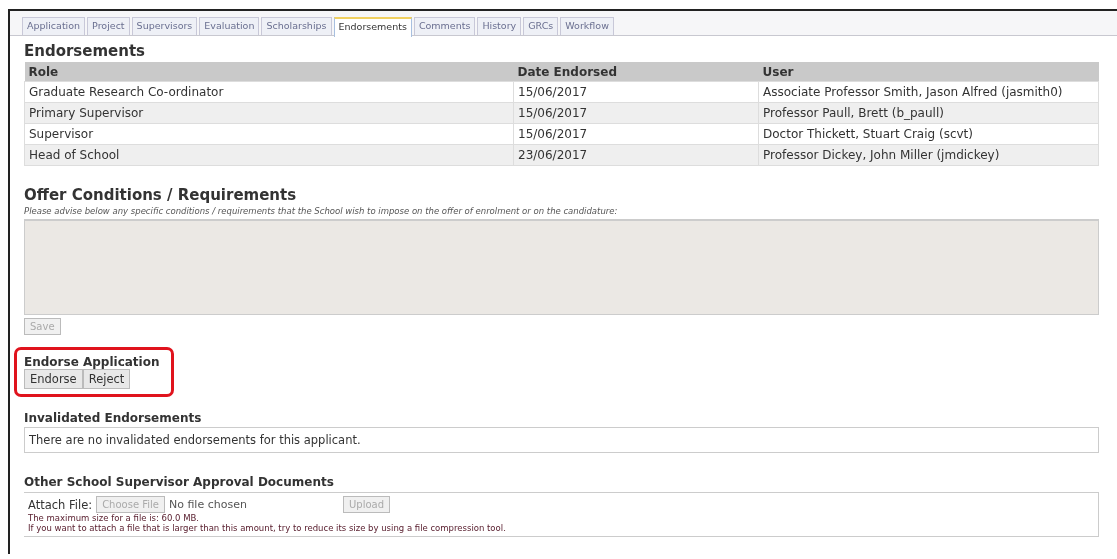  What do you see at coordinates (269, 155) in the screenshot?
I see `table-cell: Head of School` at bounding box center [269, 155].